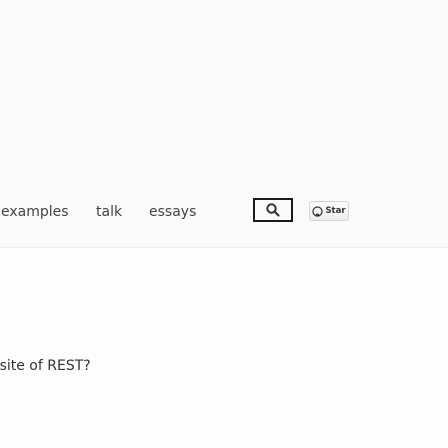 Image resolution: width=448 pixels, height=448 pixels. What do you see at coordinates (318, 211) in the screenshot?
I see `github-octocat-icon` at bounding box center [318, 211].